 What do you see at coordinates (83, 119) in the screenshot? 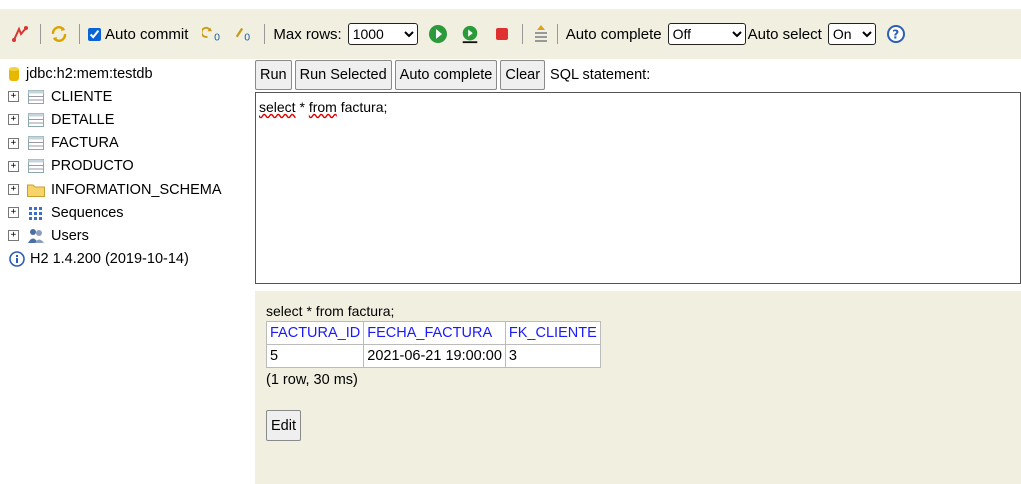
I see `tree-item-label: DETALLE` at bounding box center [83, 119].